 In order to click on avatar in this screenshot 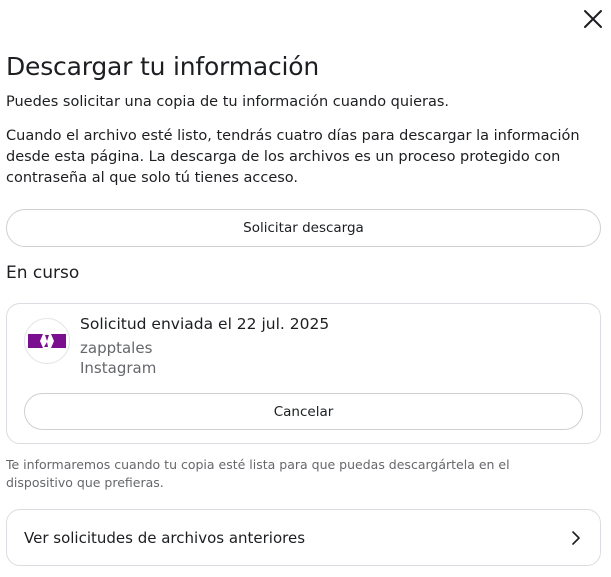, I will do `click(47, 341)`.